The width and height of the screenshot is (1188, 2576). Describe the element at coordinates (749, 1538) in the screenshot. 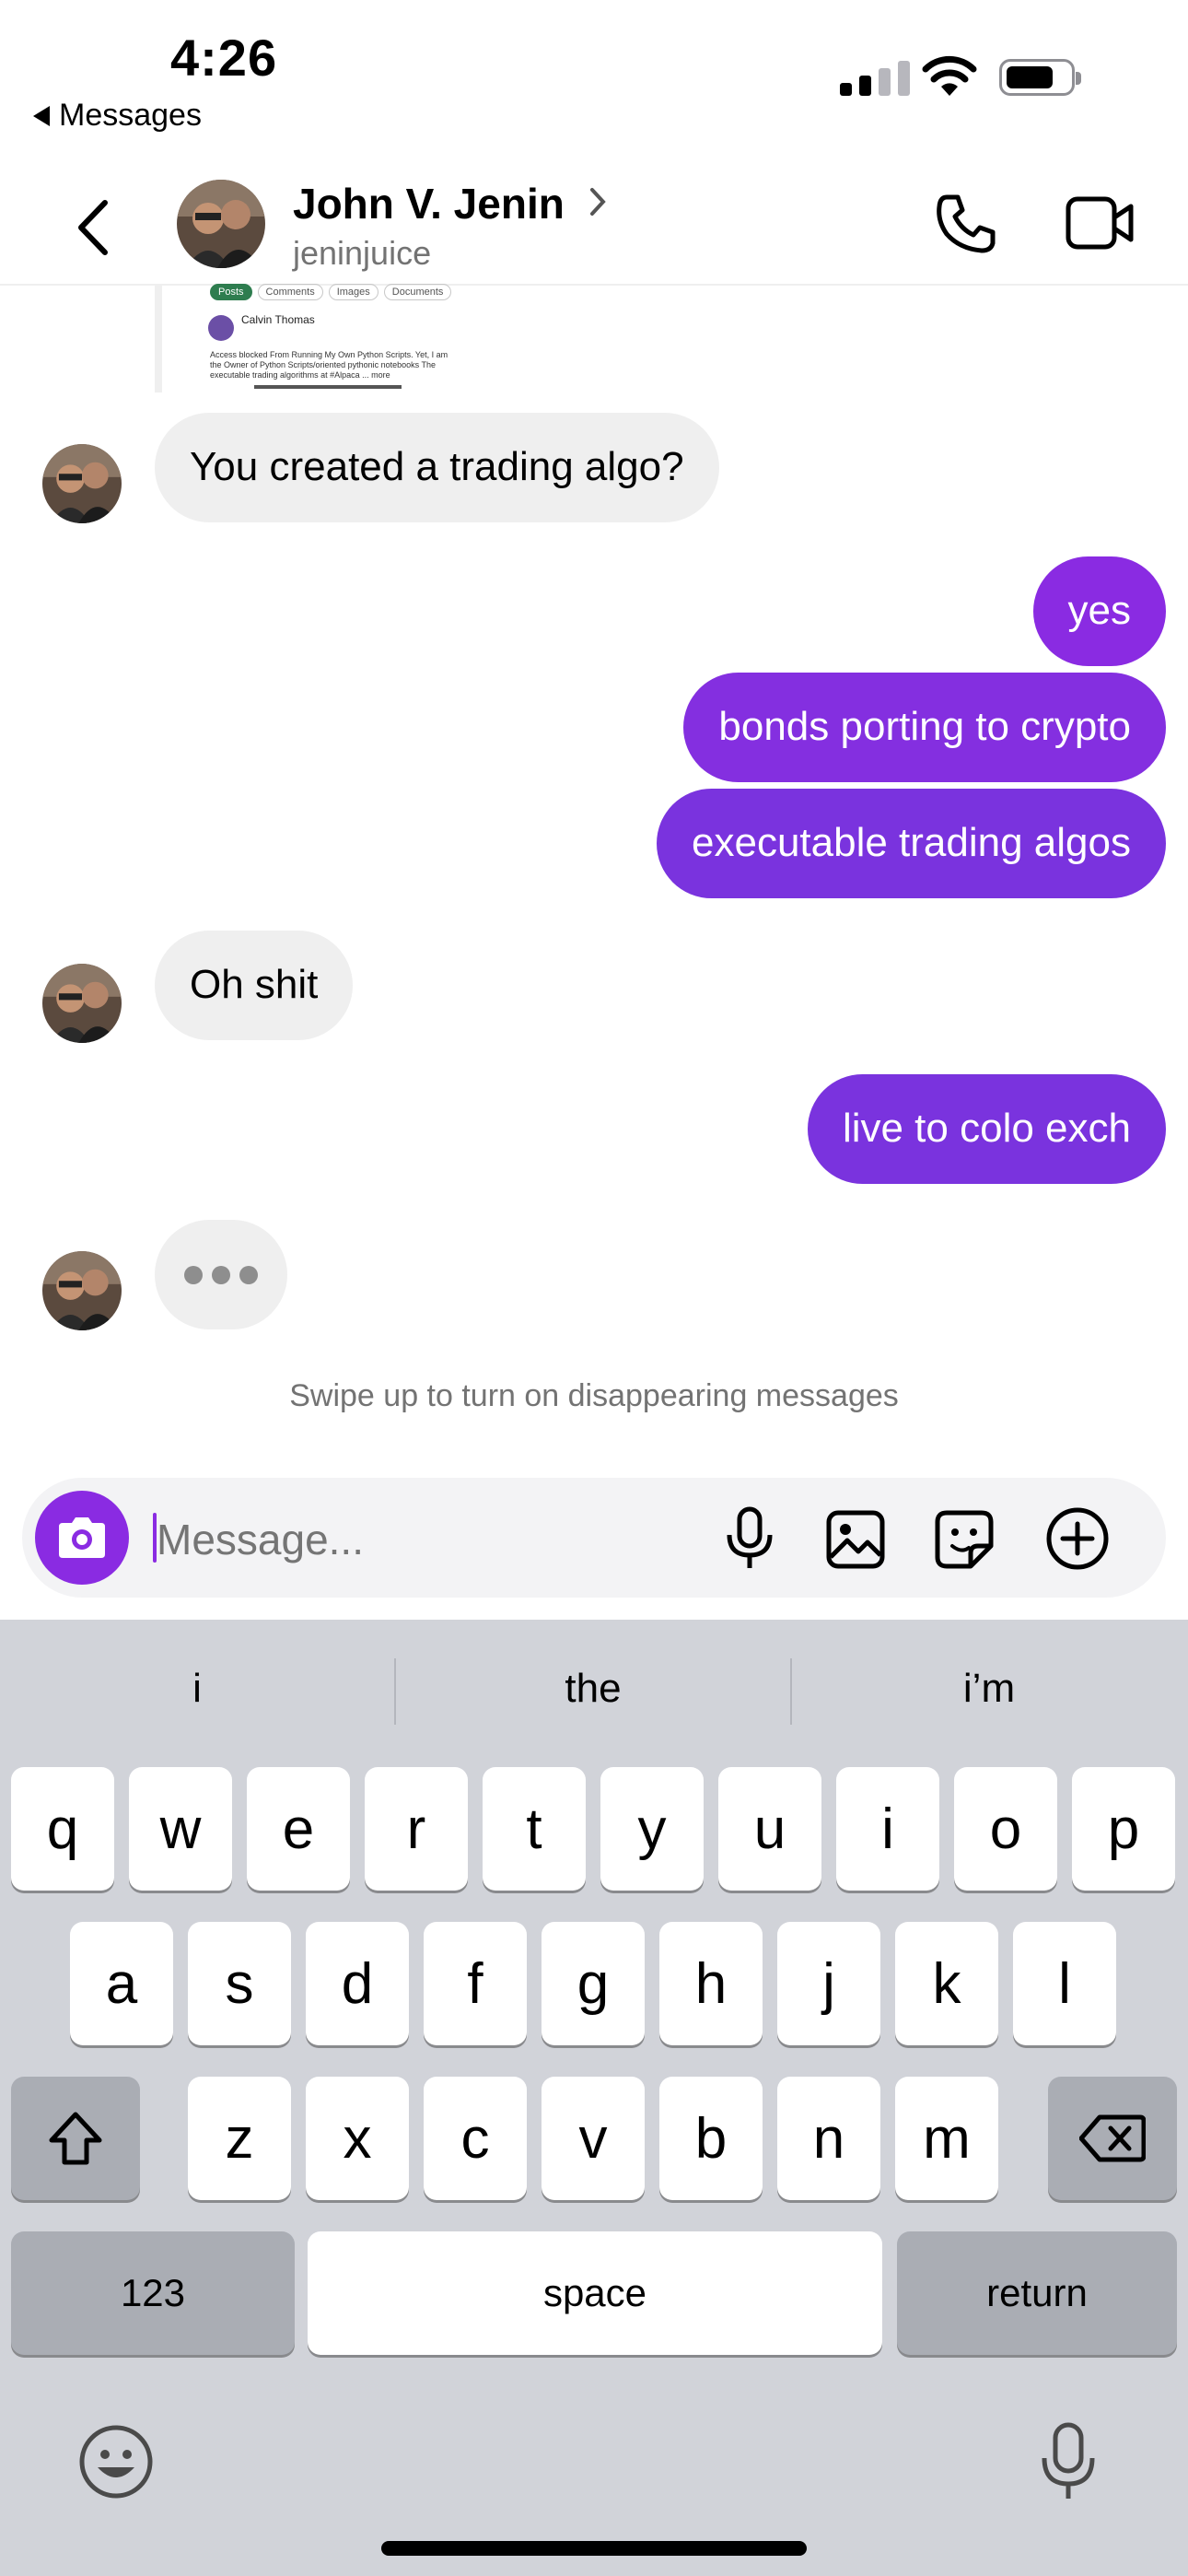

I see `microphone-icon` at that location.